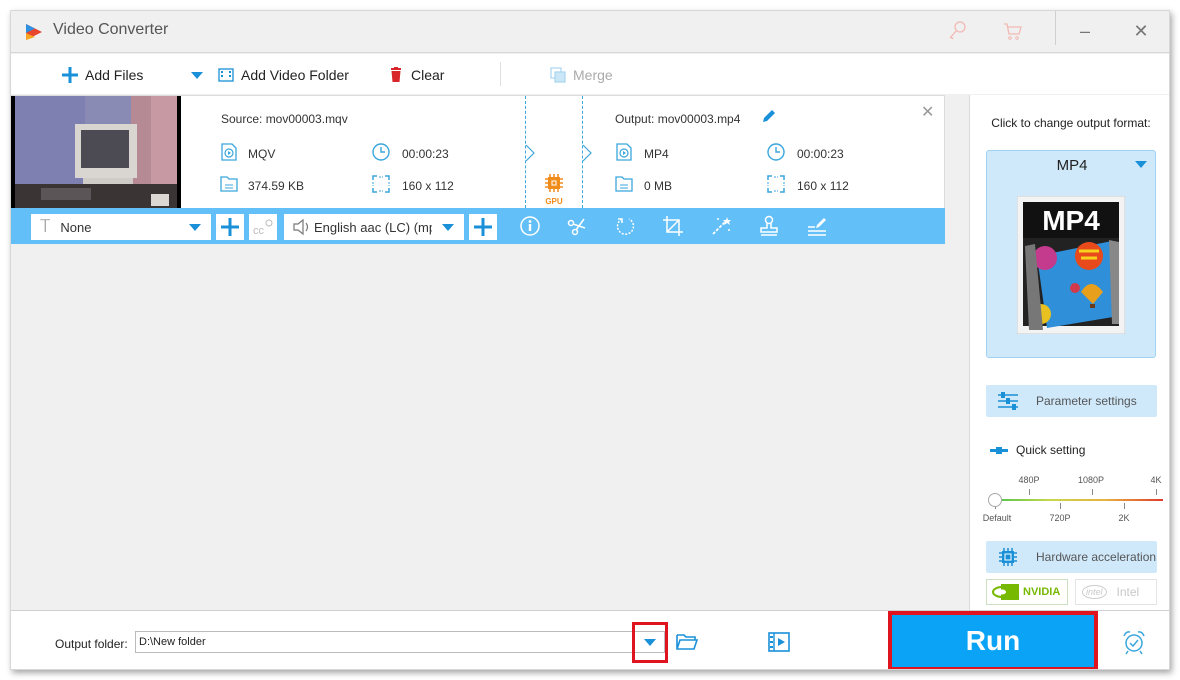  I want to click on audio-track-value: English aac (LC) (mp, so click(373, 227).